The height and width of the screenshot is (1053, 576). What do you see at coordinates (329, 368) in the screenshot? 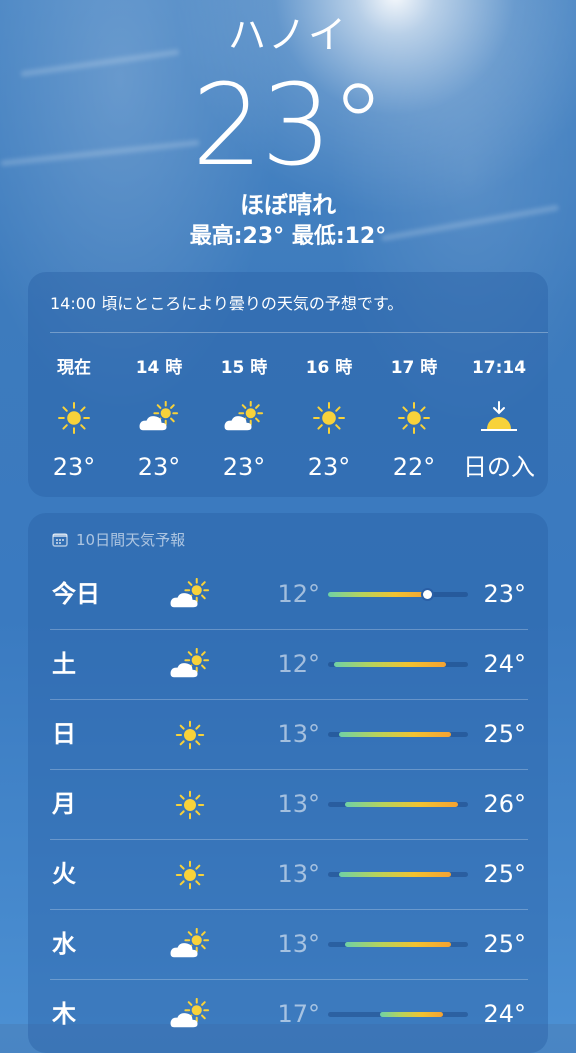
I see `hourly-time: 16 時` at bounding box center [329, 368].